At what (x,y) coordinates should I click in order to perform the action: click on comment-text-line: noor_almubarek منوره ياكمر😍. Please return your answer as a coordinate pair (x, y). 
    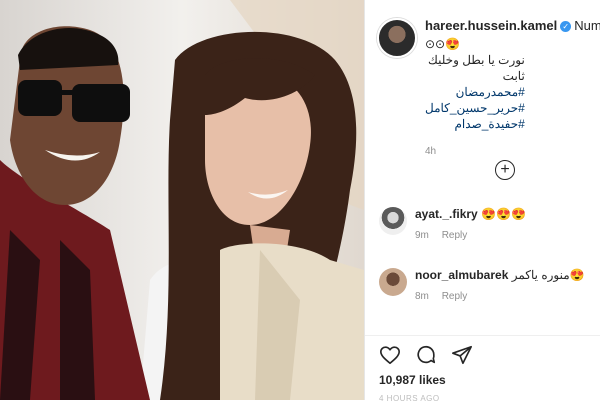
    Looking at the image, I should click on (500, 275).